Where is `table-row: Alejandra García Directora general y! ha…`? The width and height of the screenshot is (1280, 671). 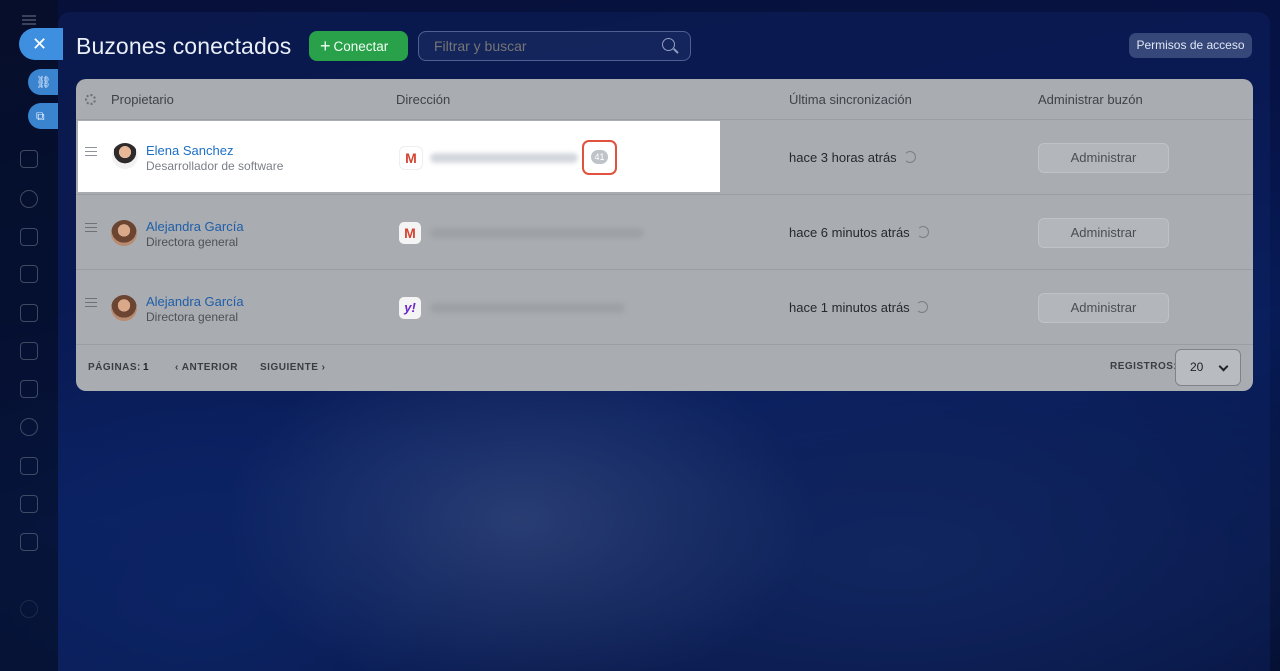
table-row: Alejandra García Directora general y! ha… is located at coordinates (664, 307).